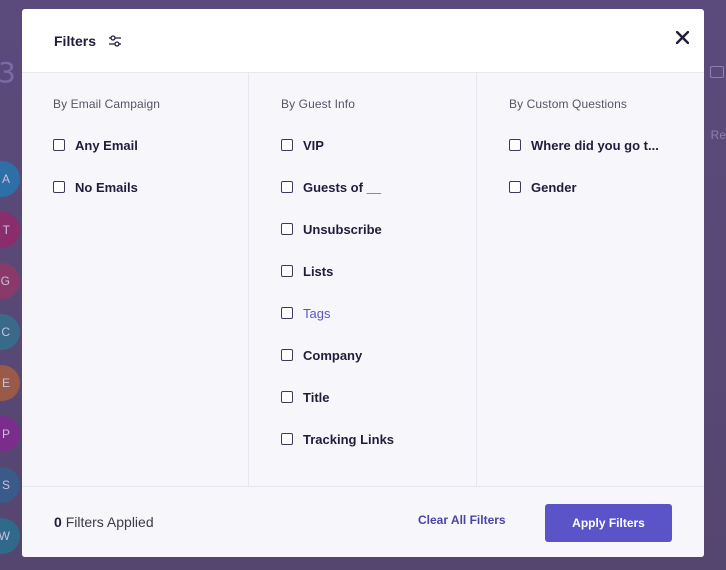 This screenshot has width=726, height=570. I want to click on avatar: E, so click(10, 383).